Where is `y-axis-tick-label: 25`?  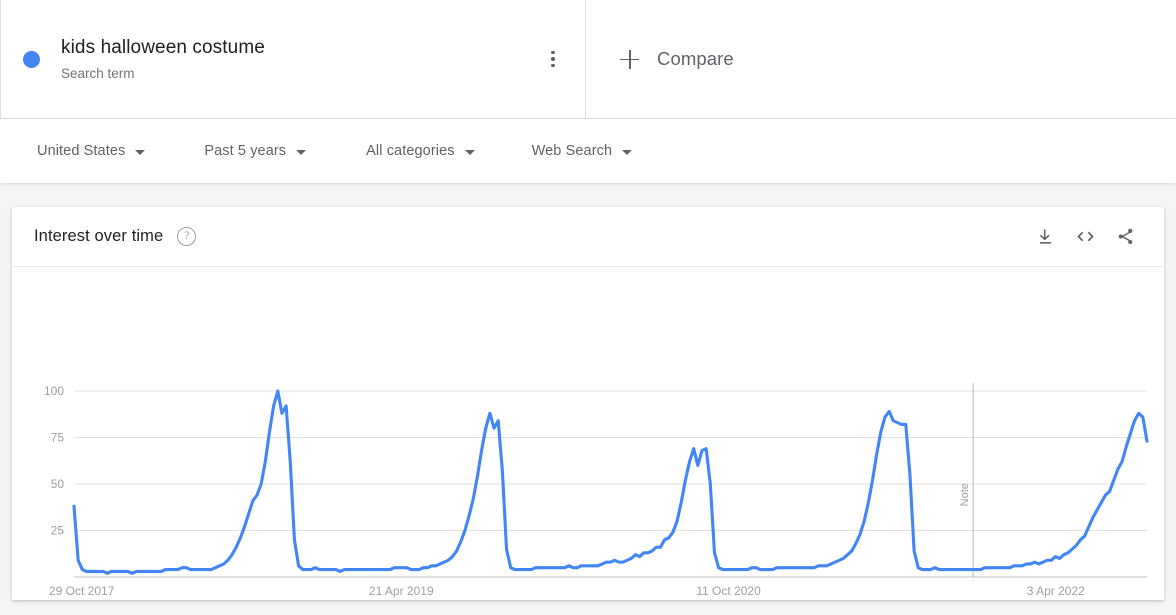 y-axis-tick-label: 25 is located at coordinates (58, 531).